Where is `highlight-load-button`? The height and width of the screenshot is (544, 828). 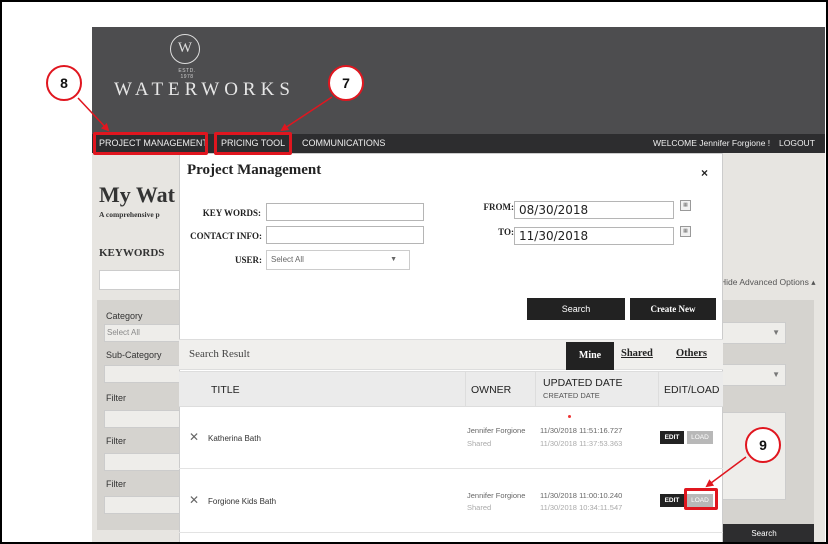
highlight-load-button is located at coordinates (701, 499).